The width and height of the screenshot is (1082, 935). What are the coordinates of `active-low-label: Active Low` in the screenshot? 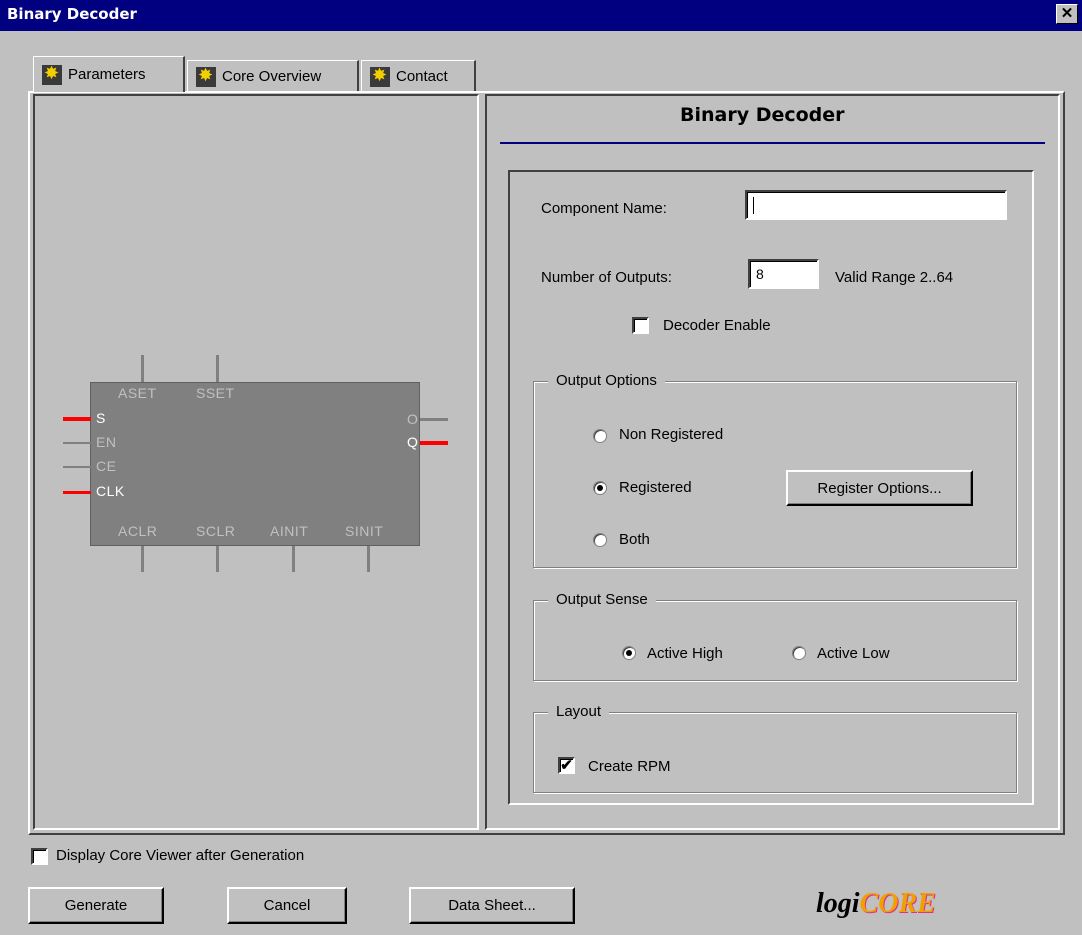 It's located at (853, 653).